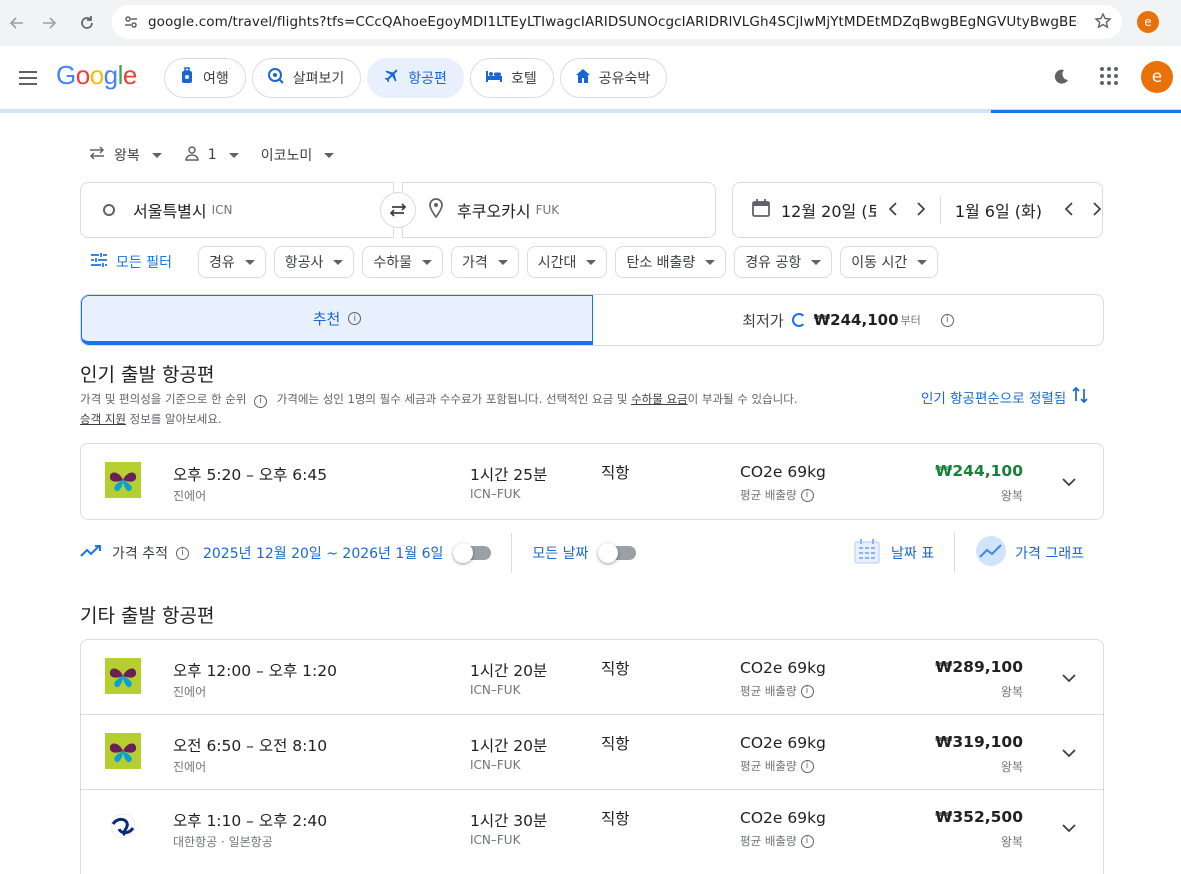 Image resolution: width=1181 pixels, height=874 pixels. Describe the element at coordinates (109, 210) in the screenshot. I see `origin-circle-icon` at that location.